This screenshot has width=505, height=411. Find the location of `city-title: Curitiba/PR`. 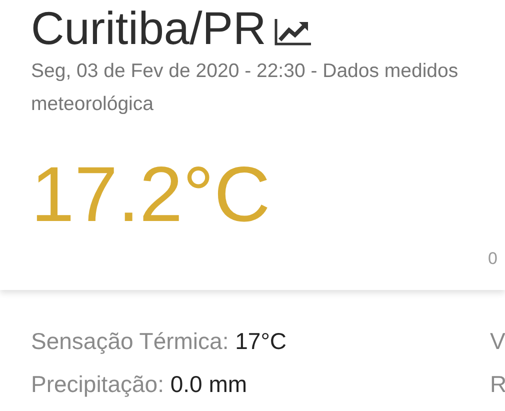

city-title: Curitiba/PR is located at coordinates (148, 28).